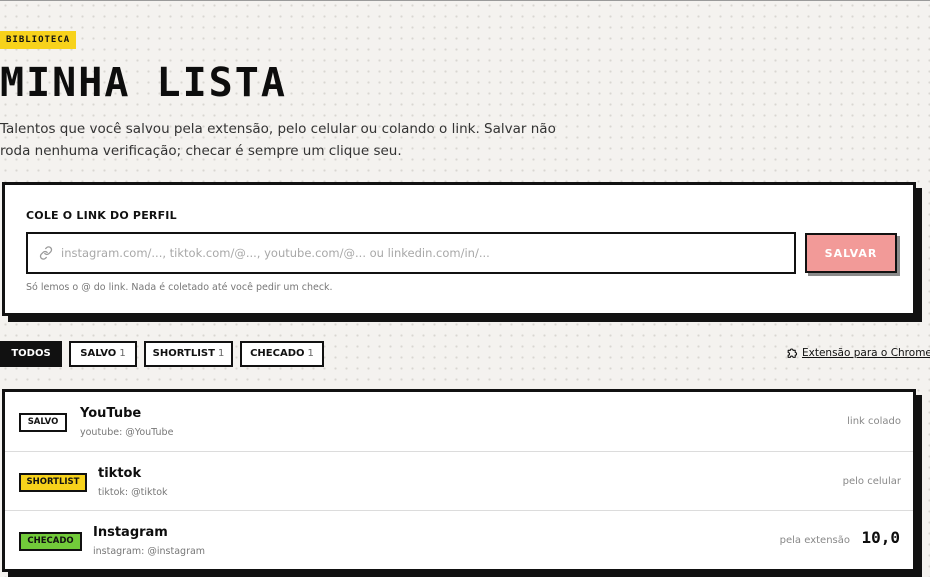 The height and width of the screenshot is (577, 930). What do you see at coordinates (871, 481) in the screenshot?
I see `save-source: pelo celular` at bounding box center [871, 481].